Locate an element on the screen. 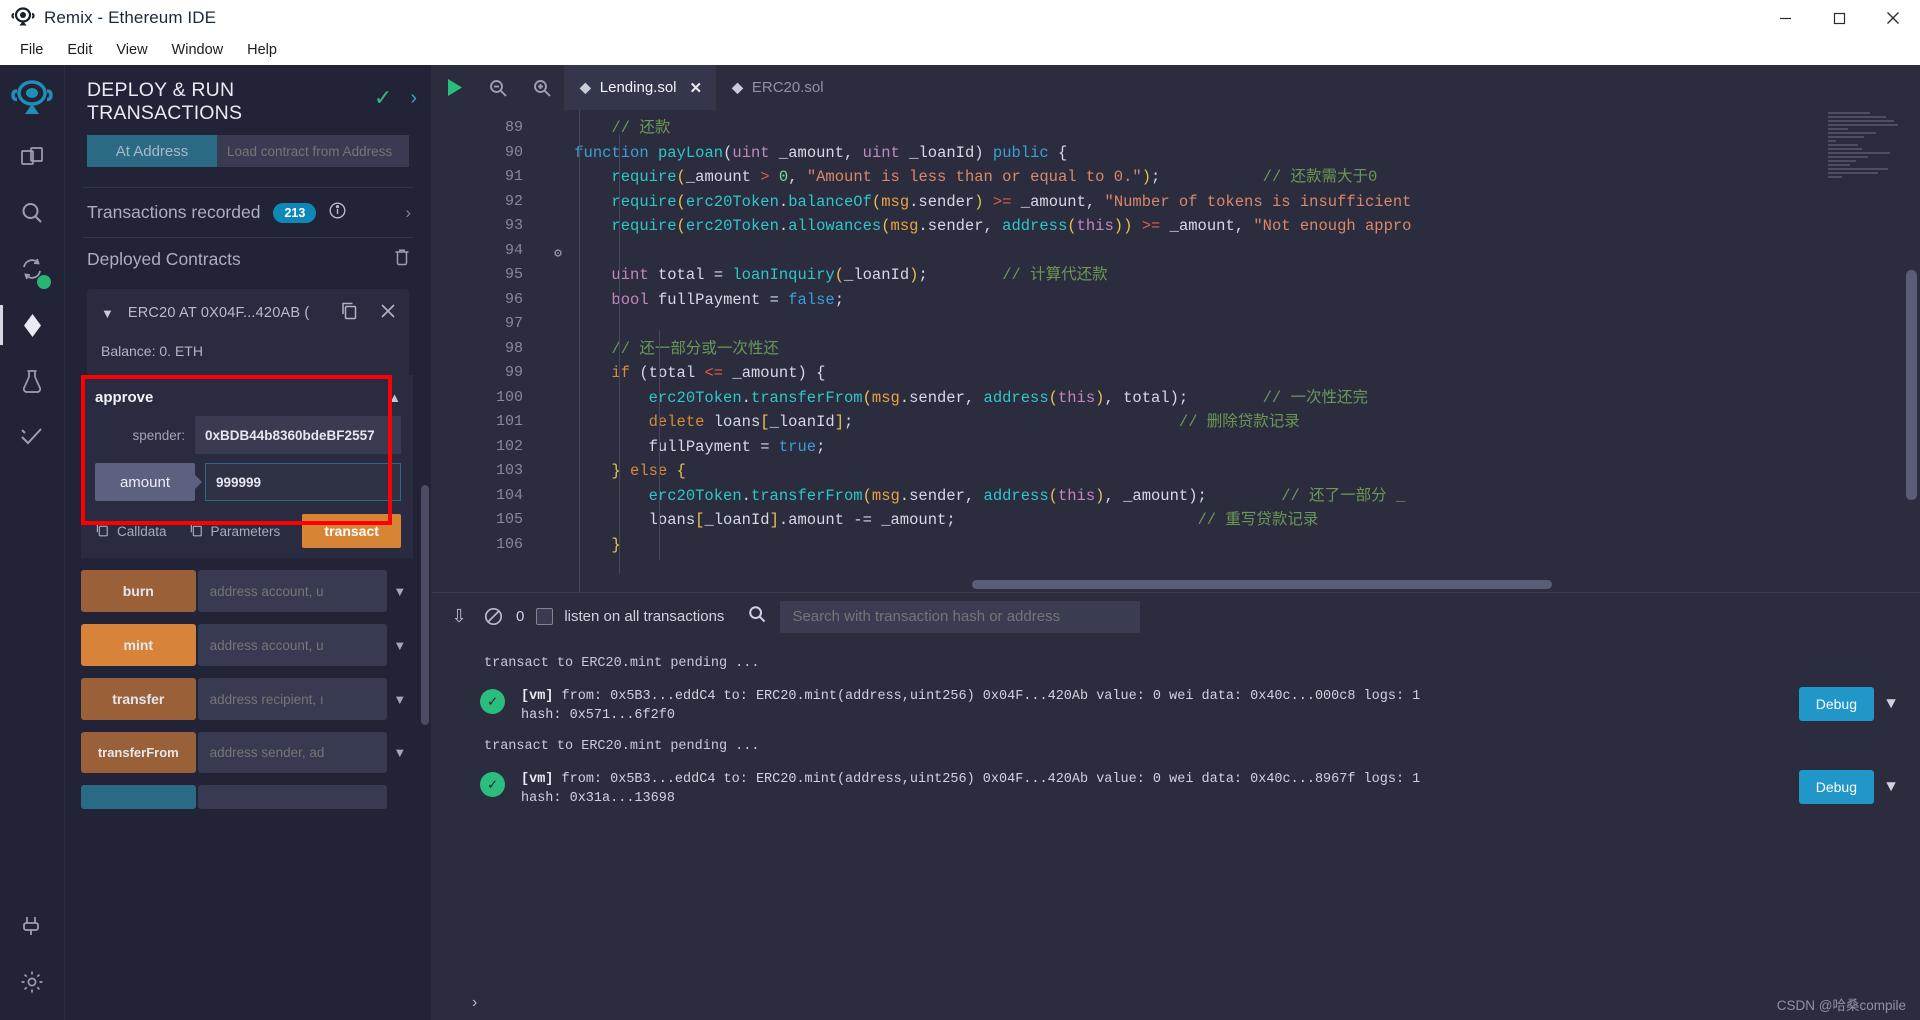 The image size is (1920, 1020). calldata-label: Calldata is located at coordinates (142, 531).